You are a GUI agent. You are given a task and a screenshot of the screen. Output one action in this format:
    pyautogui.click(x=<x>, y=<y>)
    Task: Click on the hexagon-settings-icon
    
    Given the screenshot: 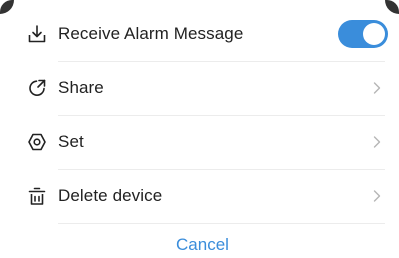 What is the action you would take?
    pyautogui.click(x=37, y=142)
    